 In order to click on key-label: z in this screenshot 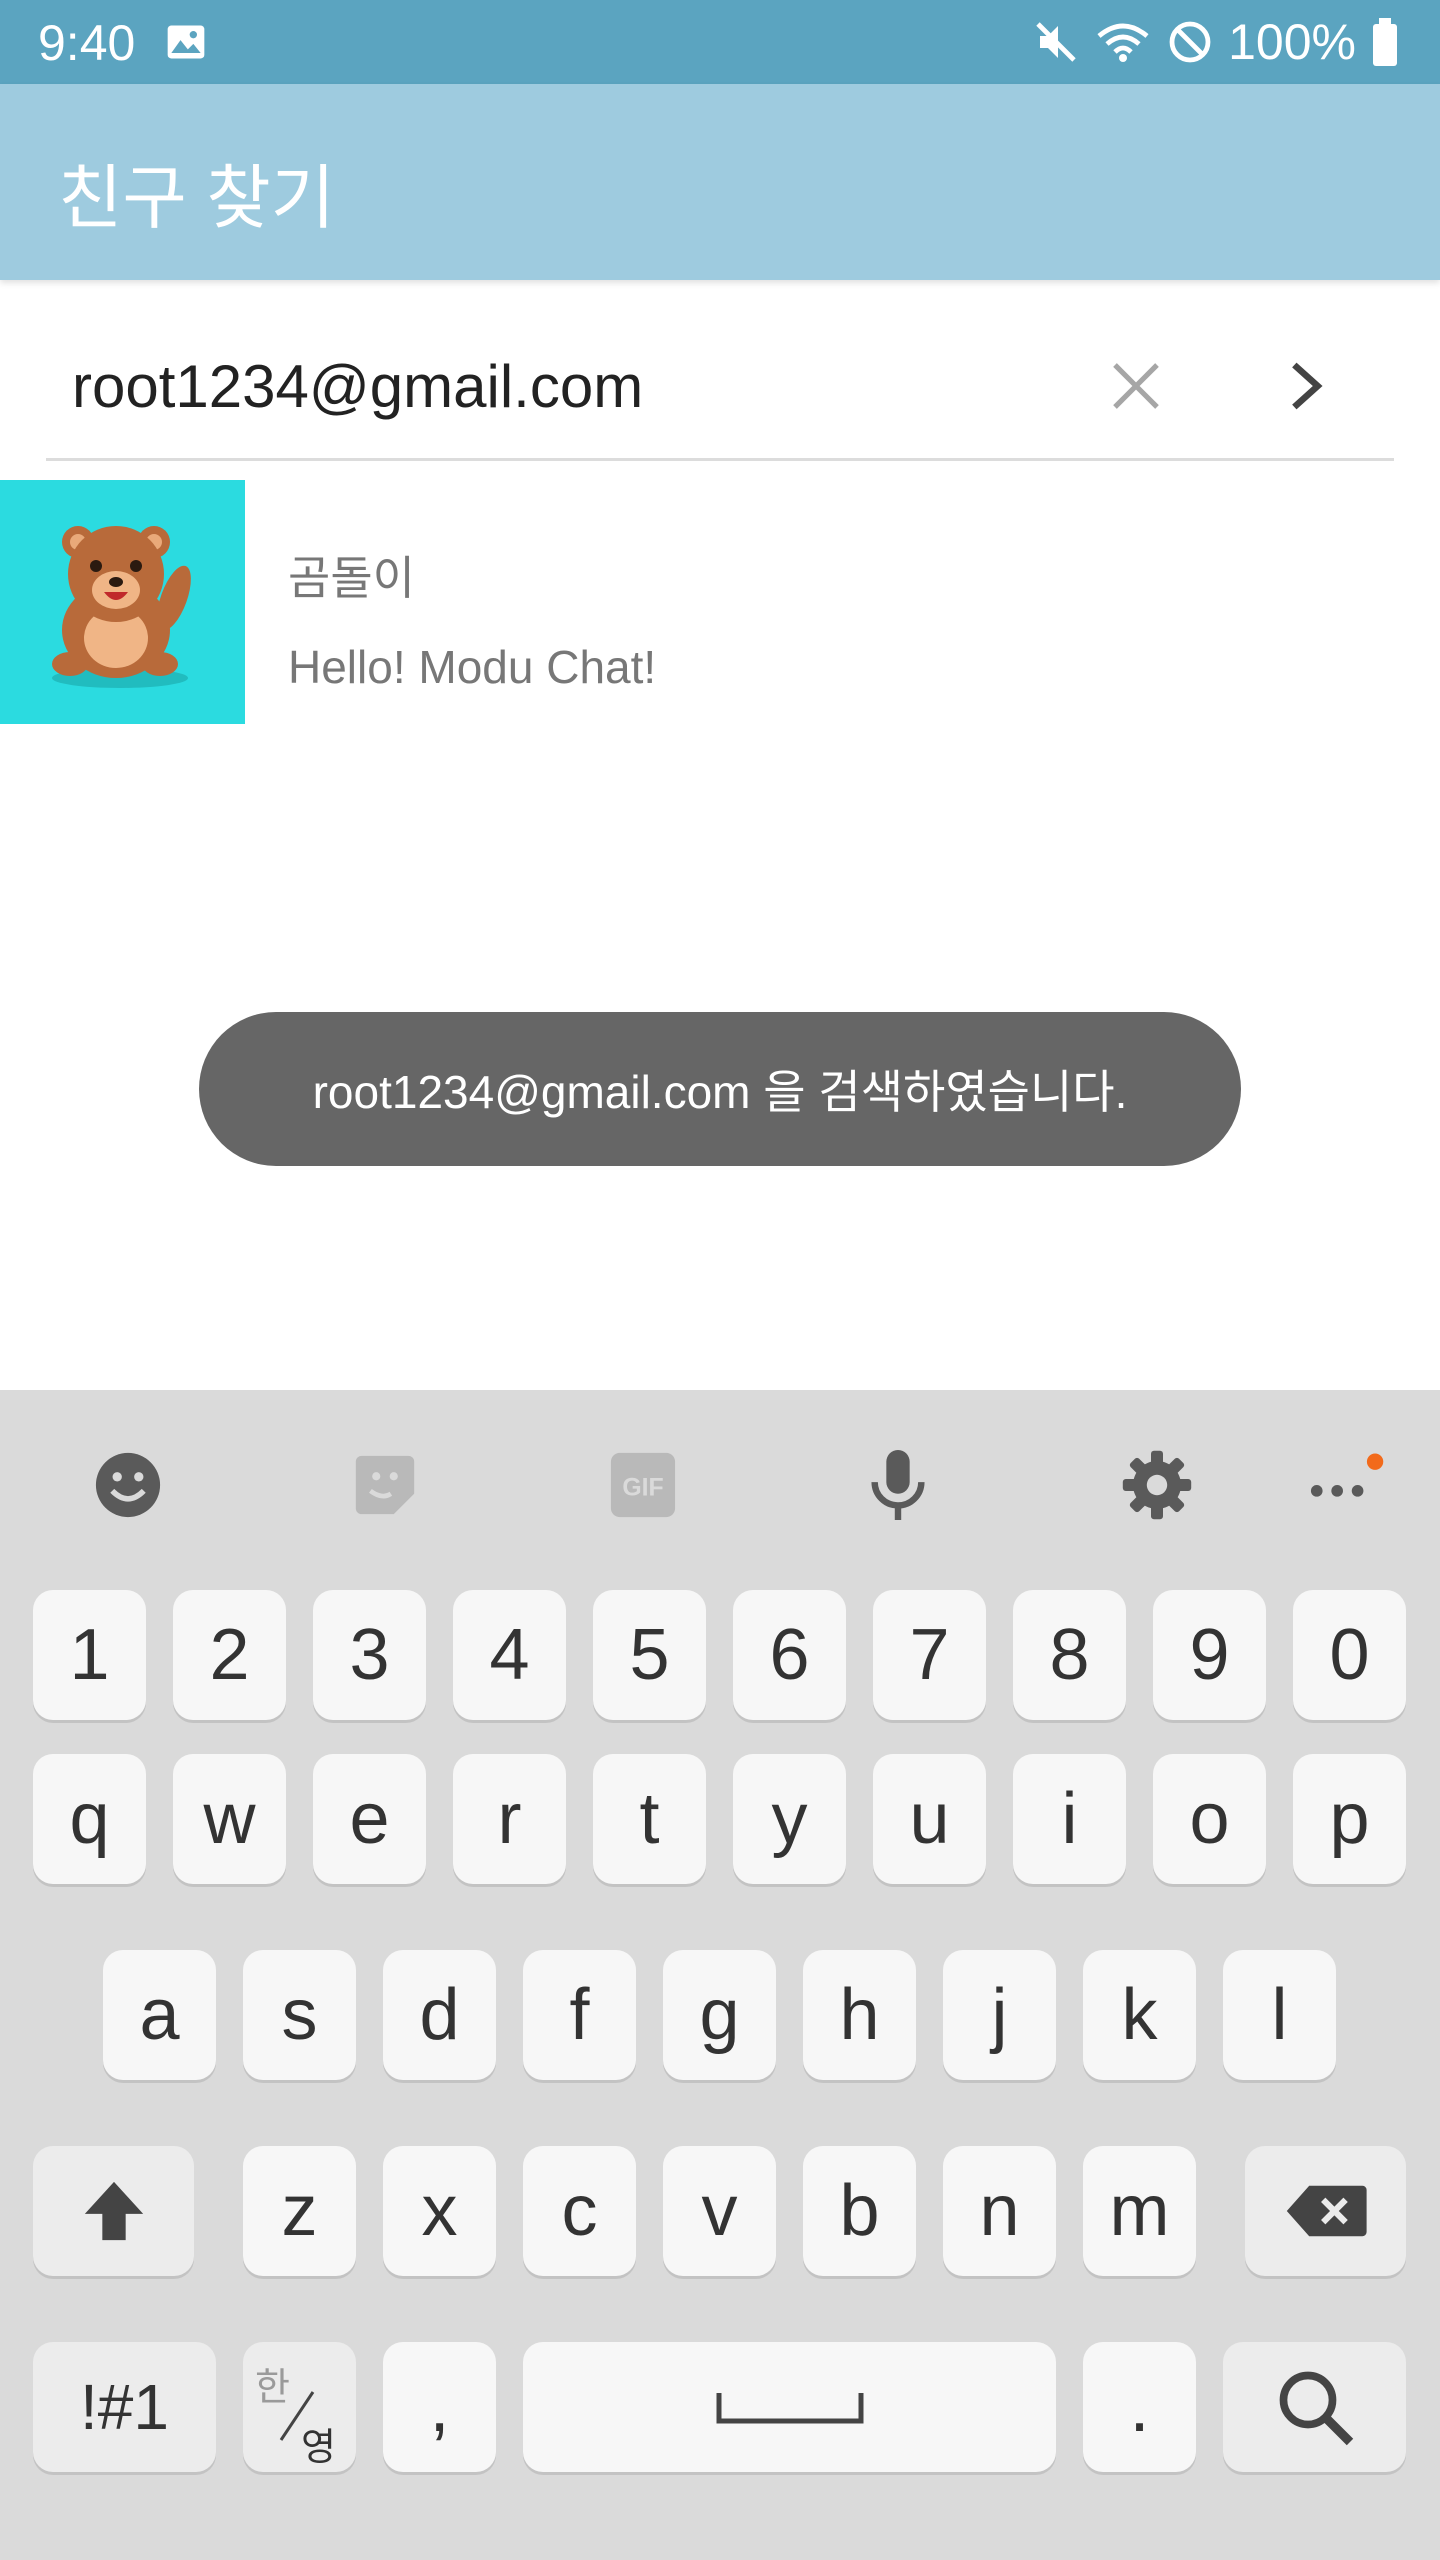, I will do `click(299, 2211)`.